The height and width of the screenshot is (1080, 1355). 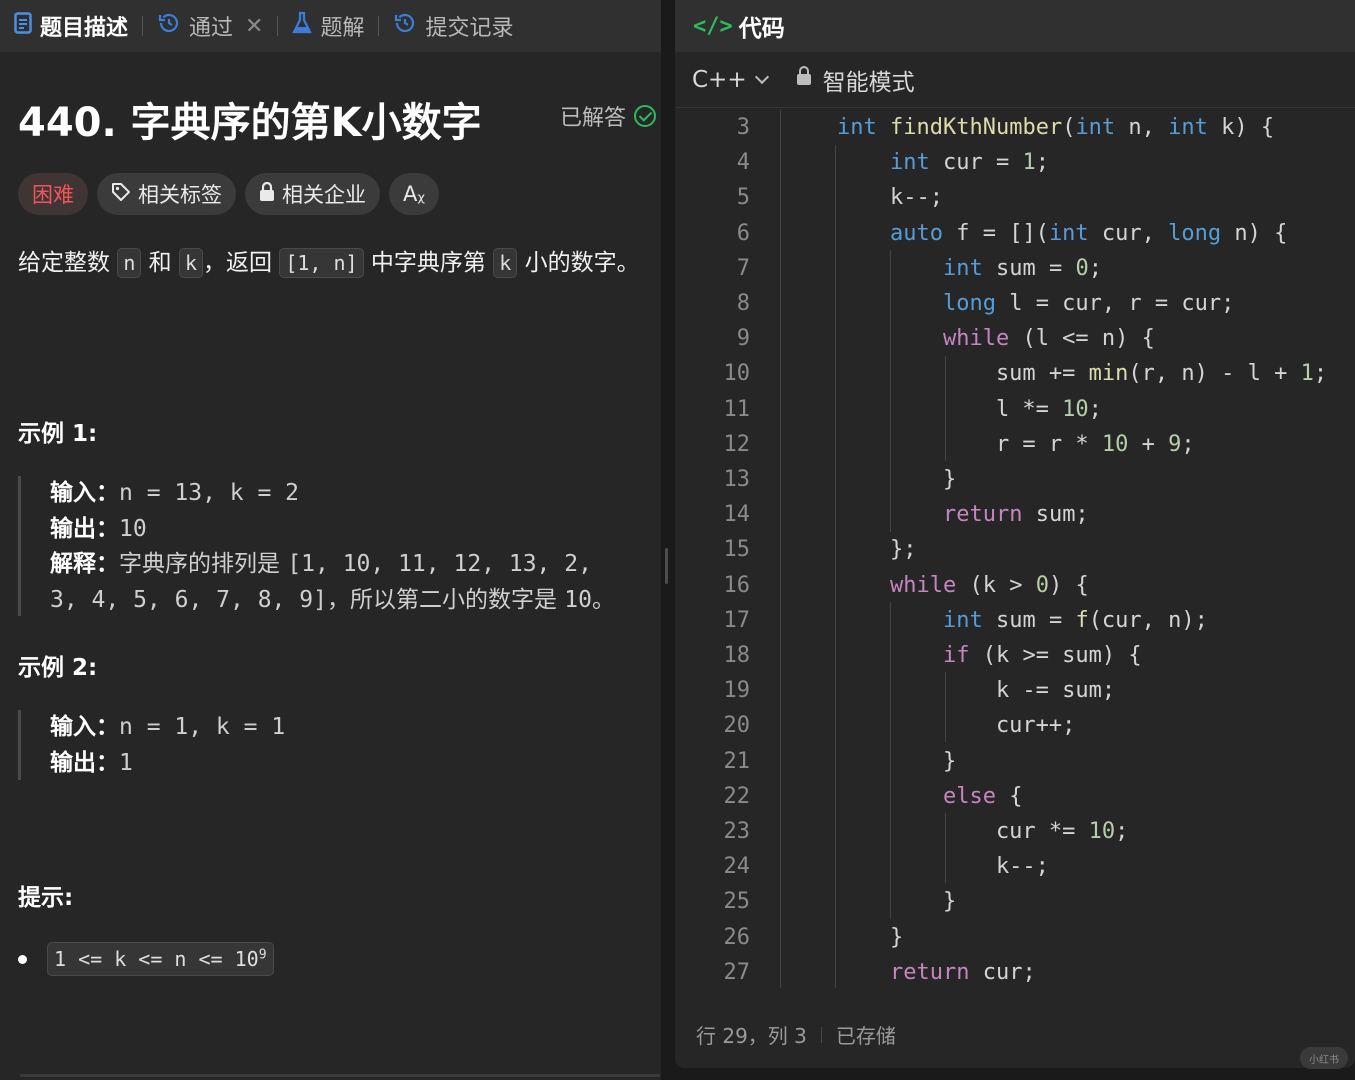 What do you see at coordinates (267, 194) in the screenshot?
I see `lock-icon` at bounding box center [267, 194].